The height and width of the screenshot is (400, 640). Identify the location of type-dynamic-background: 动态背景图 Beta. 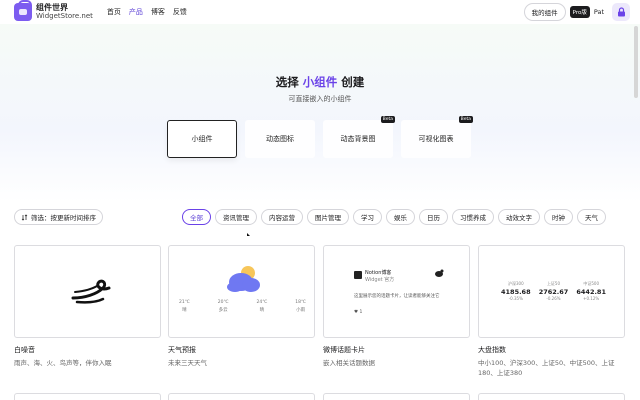
(359, 137).